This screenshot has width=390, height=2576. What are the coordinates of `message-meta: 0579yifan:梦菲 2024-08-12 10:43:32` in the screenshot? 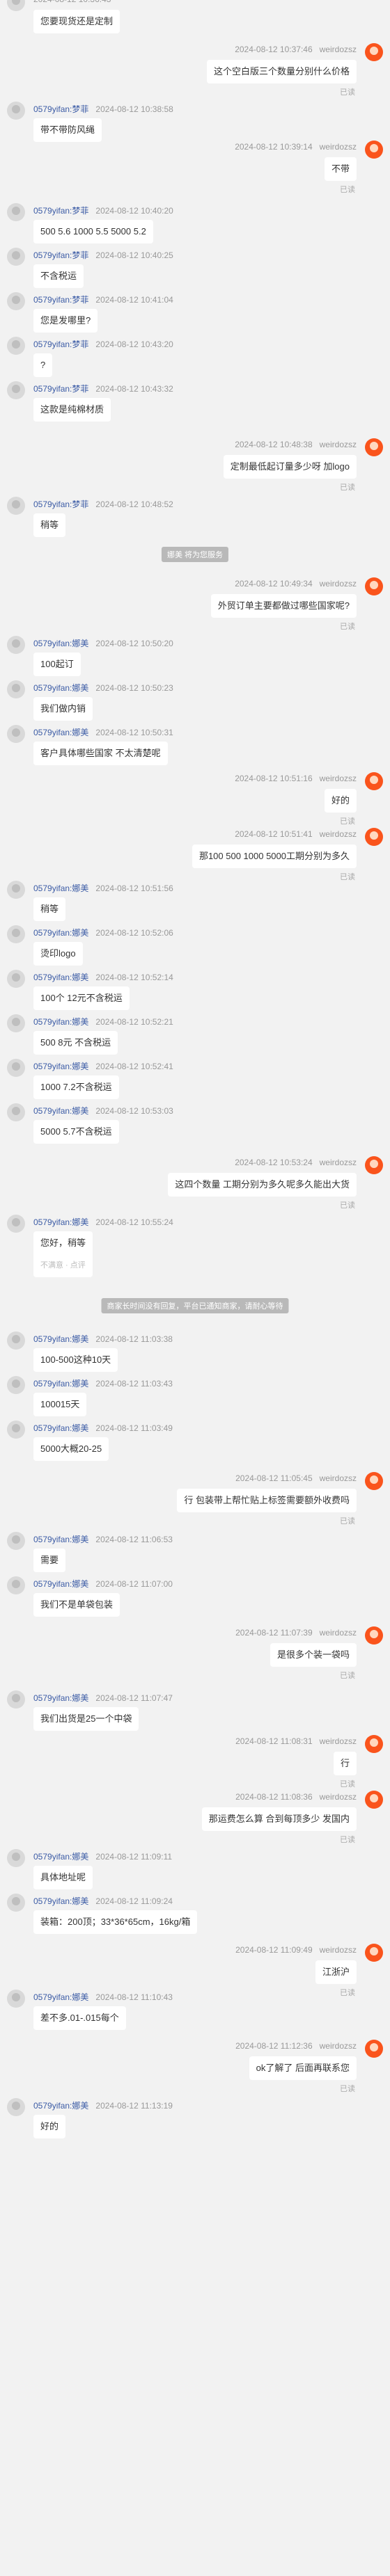 It's located at (103, 388).